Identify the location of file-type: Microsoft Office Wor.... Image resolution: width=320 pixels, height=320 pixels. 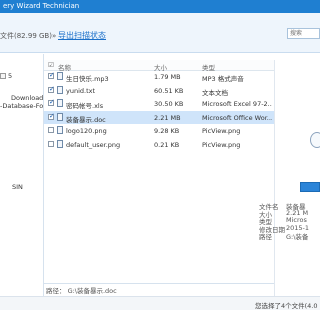
(237, 117).